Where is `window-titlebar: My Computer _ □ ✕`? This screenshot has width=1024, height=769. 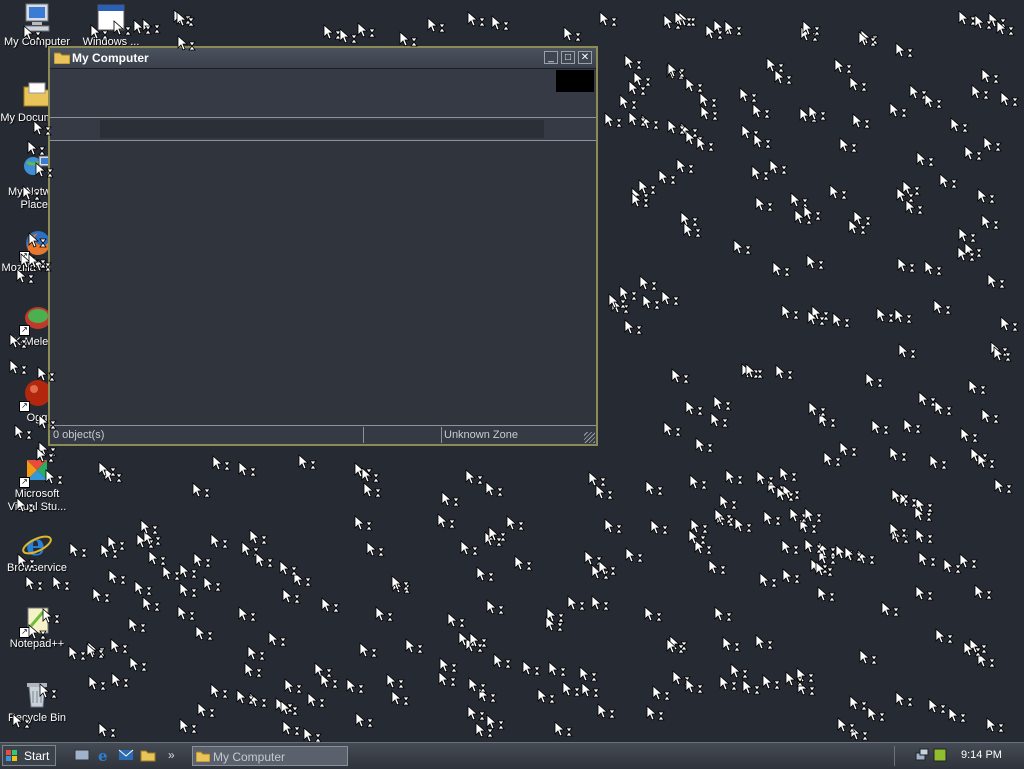
window-titlebar: My Computer _ □ ✕ is located at coordinates (323, 58).